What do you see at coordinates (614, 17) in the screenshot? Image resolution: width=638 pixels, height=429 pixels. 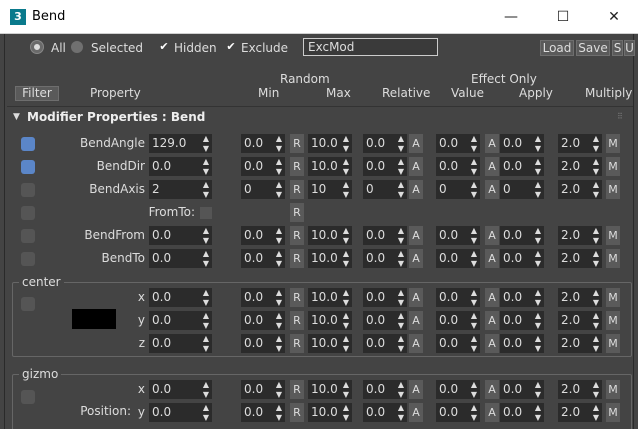 I see `close-button: ✕` at bounding box center [614, 17].